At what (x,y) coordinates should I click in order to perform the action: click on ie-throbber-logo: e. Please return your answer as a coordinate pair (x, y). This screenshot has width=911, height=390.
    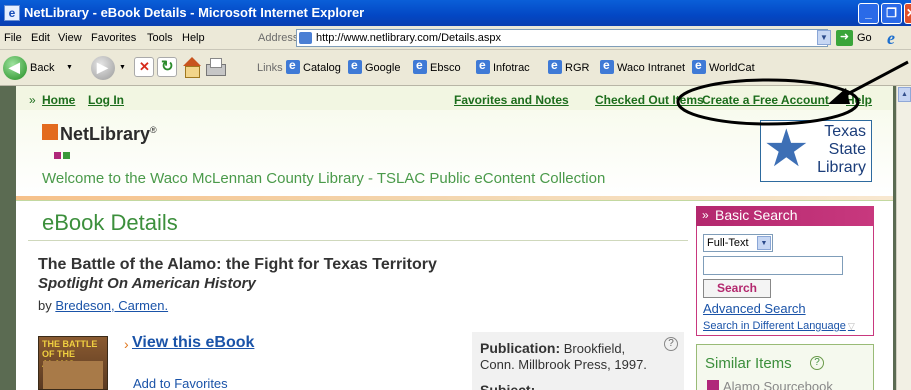
    Looking at the image, I should click on (891, 38).